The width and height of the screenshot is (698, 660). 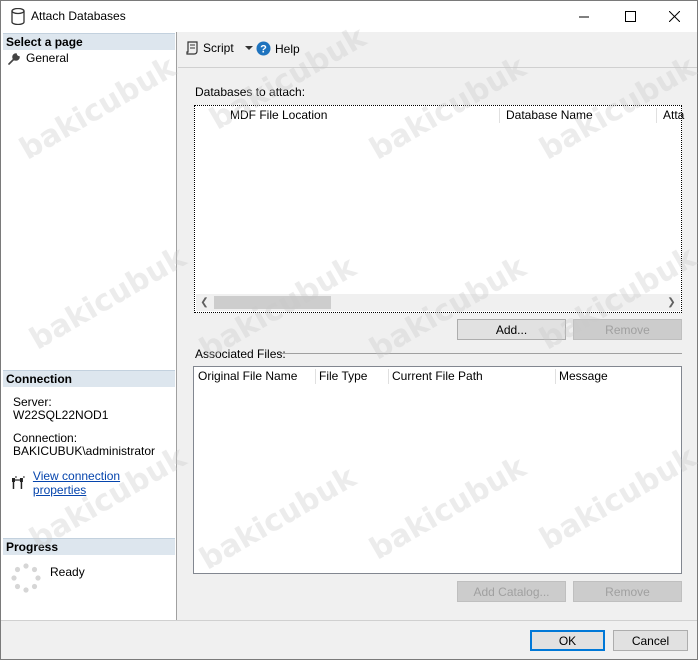 What do you see at coordinates (650, 640) in the screenshot?
I see `cancel-button: Cancel` at bounding box center [650, 640].